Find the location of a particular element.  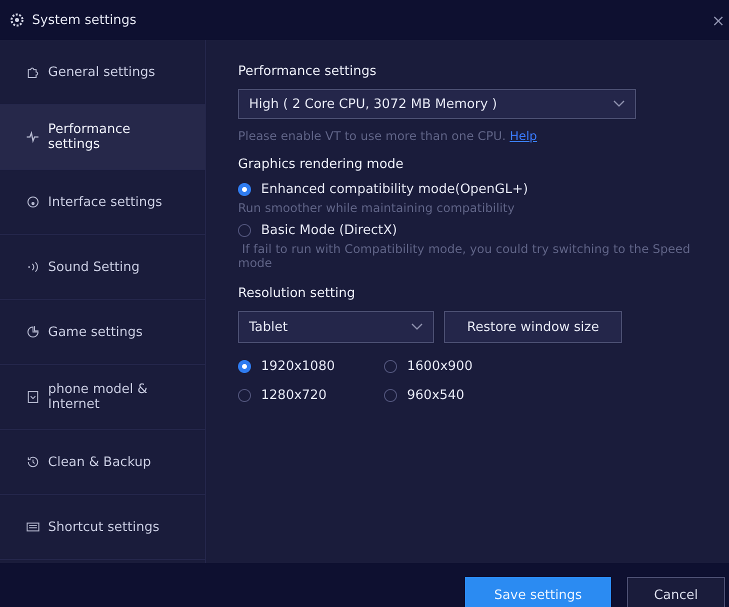

sidebar-item: Clean & Backup is located at coordinates (102, 462).